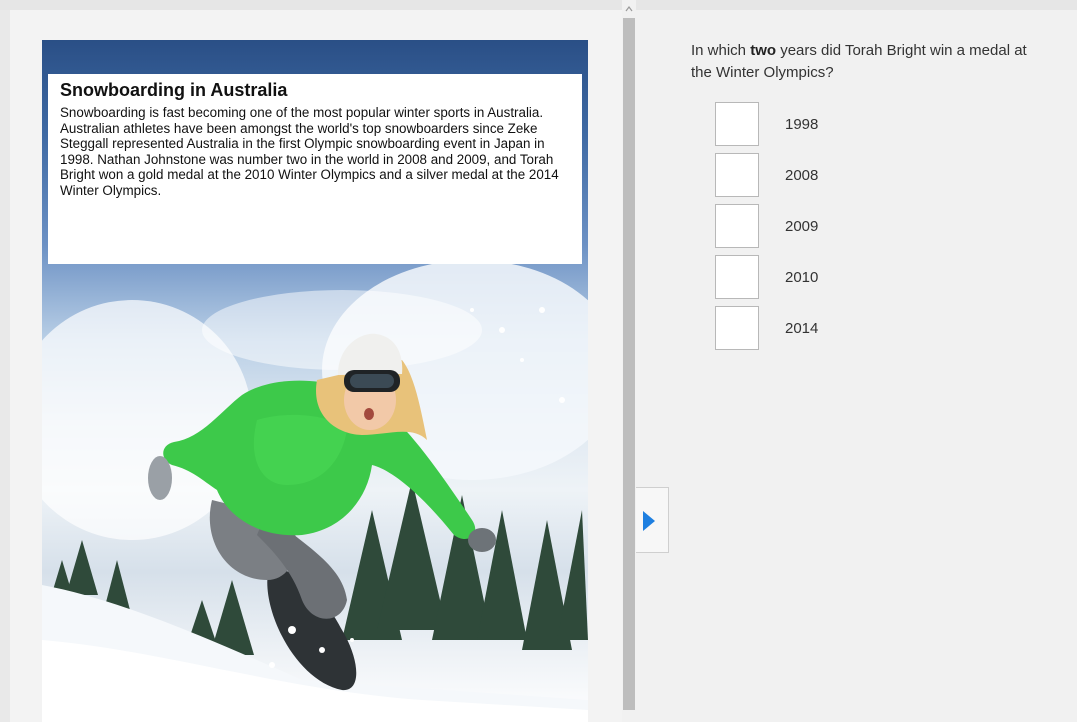 This screenshot has height=722, width=1077. What do you see at coordinates (538, 5) in the screenshot?
I see `top-strip` at bounding box center [538, 5].